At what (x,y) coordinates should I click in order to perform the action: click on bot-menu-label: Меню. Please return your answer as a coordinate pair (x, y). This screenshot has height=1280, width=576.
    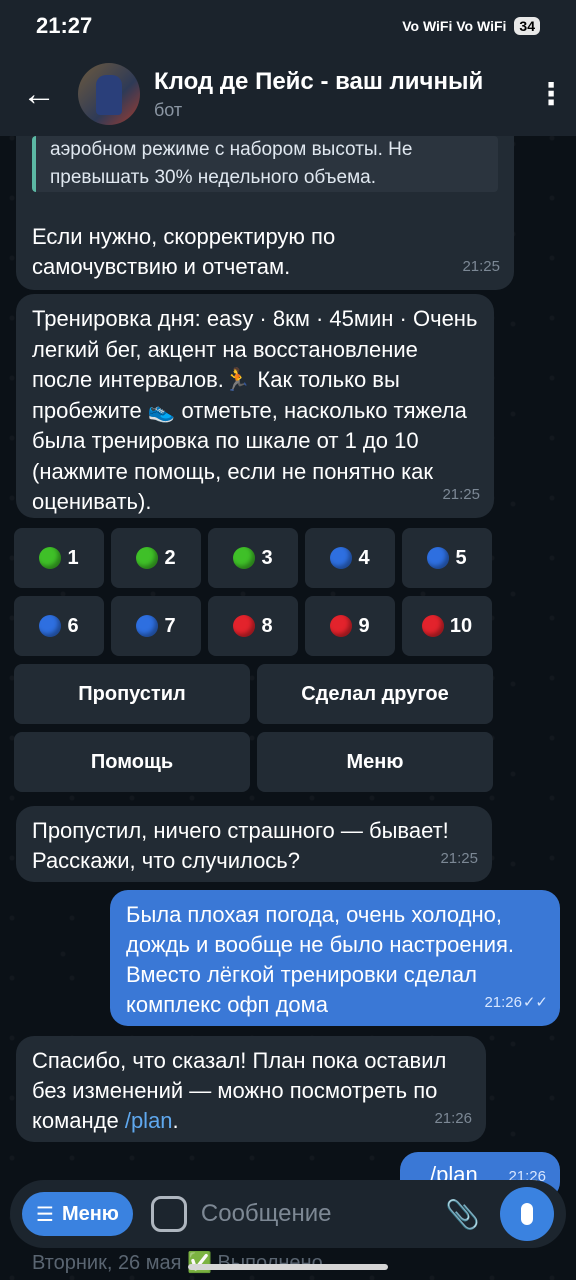
    Looking at the image, I should click on (90, 1213).